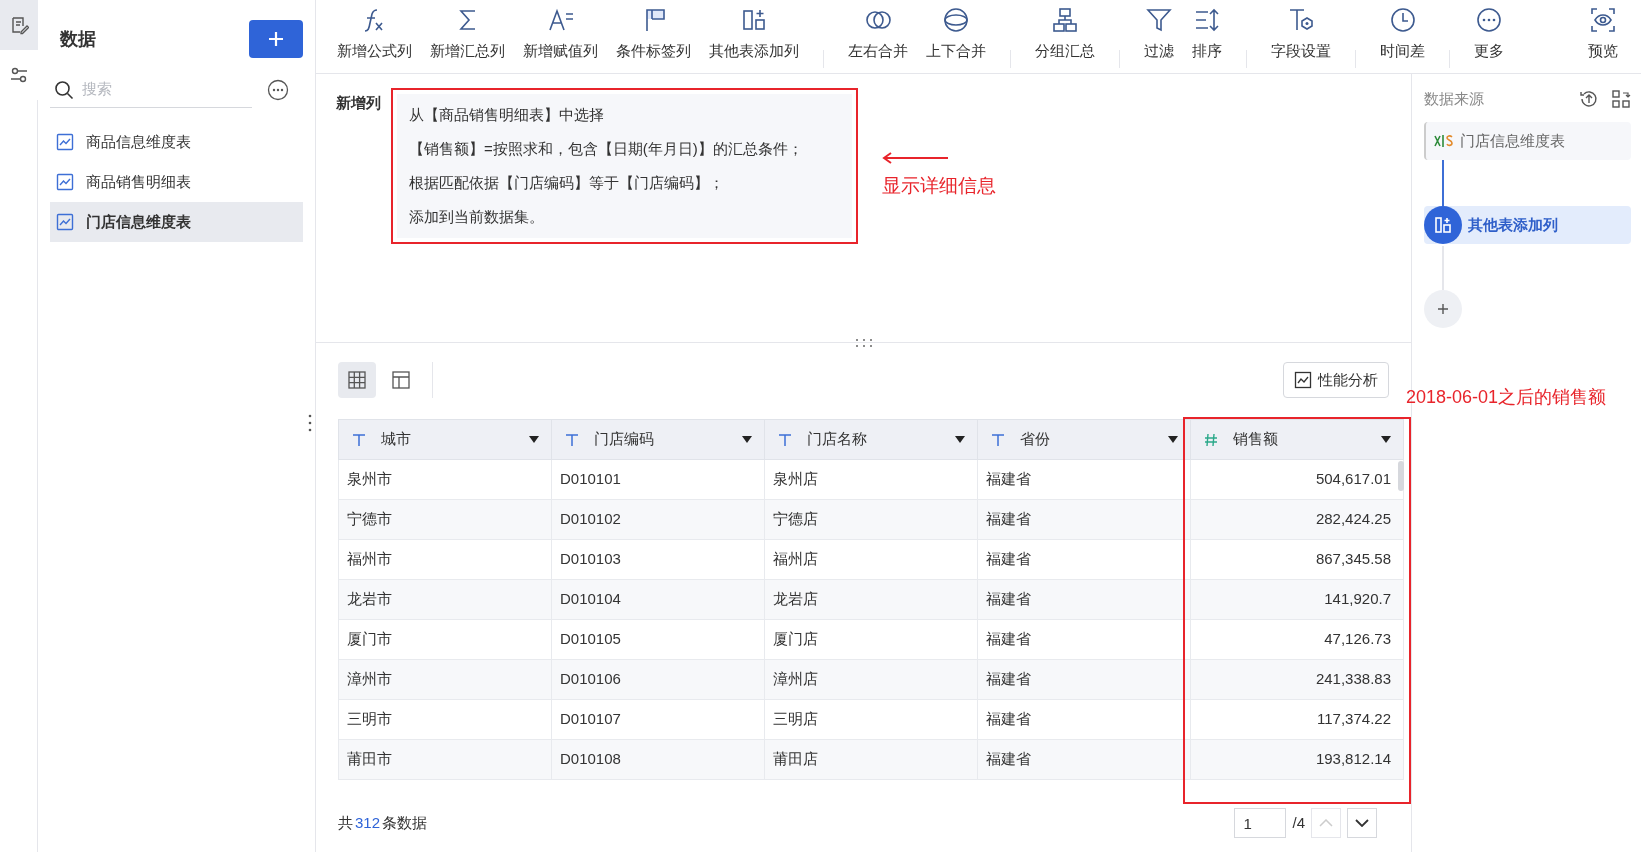  Describe the element at coordinates (658, 559) in the screenshot. I see `table-cell: D010103` at that location.